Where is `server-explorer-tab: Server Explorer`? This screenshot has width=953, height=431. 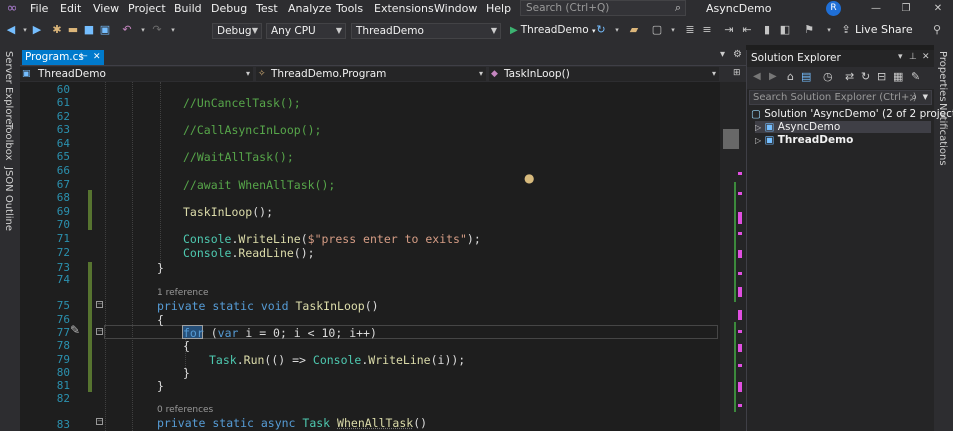 server-explorer-tab: Server Explorer is located at coordinates (8, 90).